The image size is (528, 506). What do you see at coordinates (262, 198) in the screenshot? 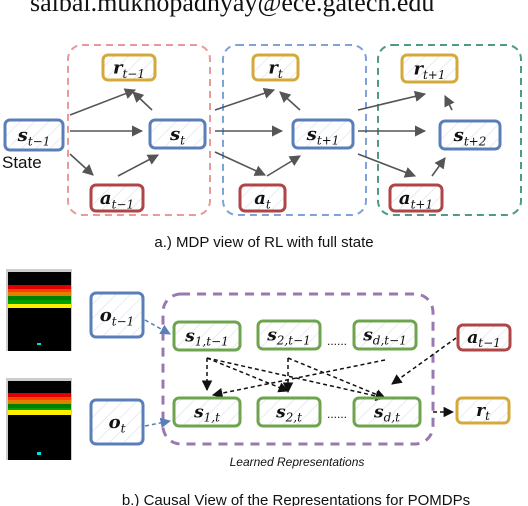
I see `node-a-t: at` at bounding box center [262, 198].